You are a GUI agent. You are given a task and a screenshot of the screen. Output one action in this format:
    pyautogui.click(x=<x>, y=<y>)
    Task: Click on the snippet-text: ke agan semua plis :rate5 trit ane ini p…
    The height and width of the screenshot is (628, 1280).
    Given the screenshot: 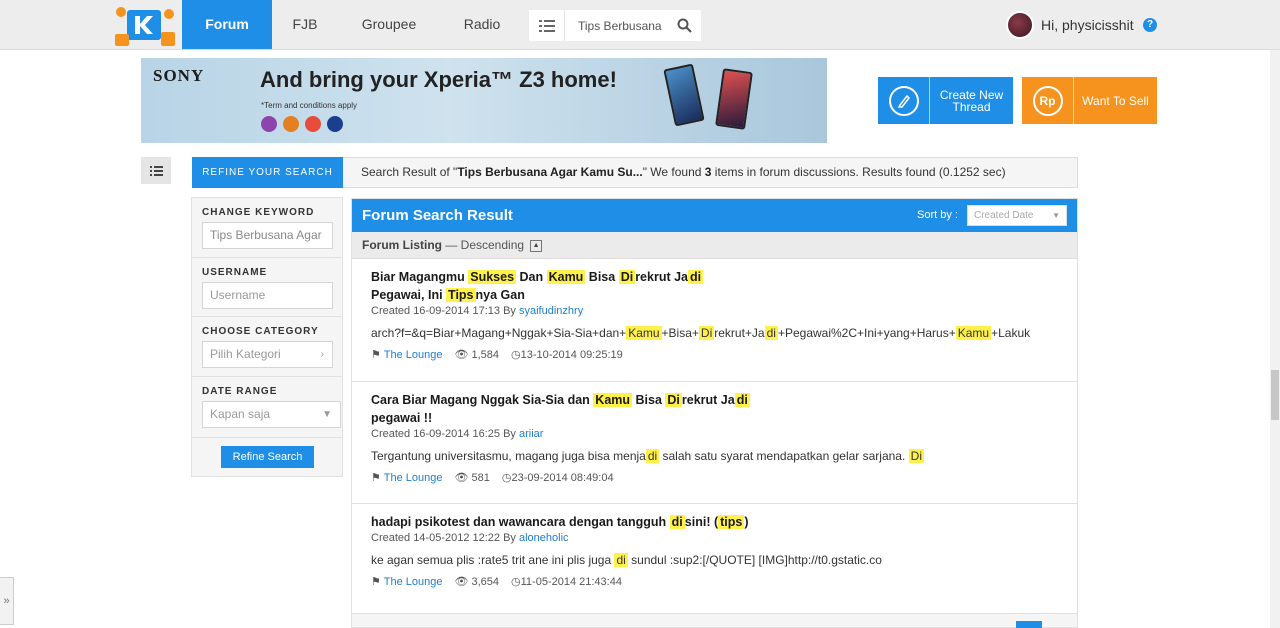 What is the action you would take?
    pyautogui.click(x=493, y=560)
    